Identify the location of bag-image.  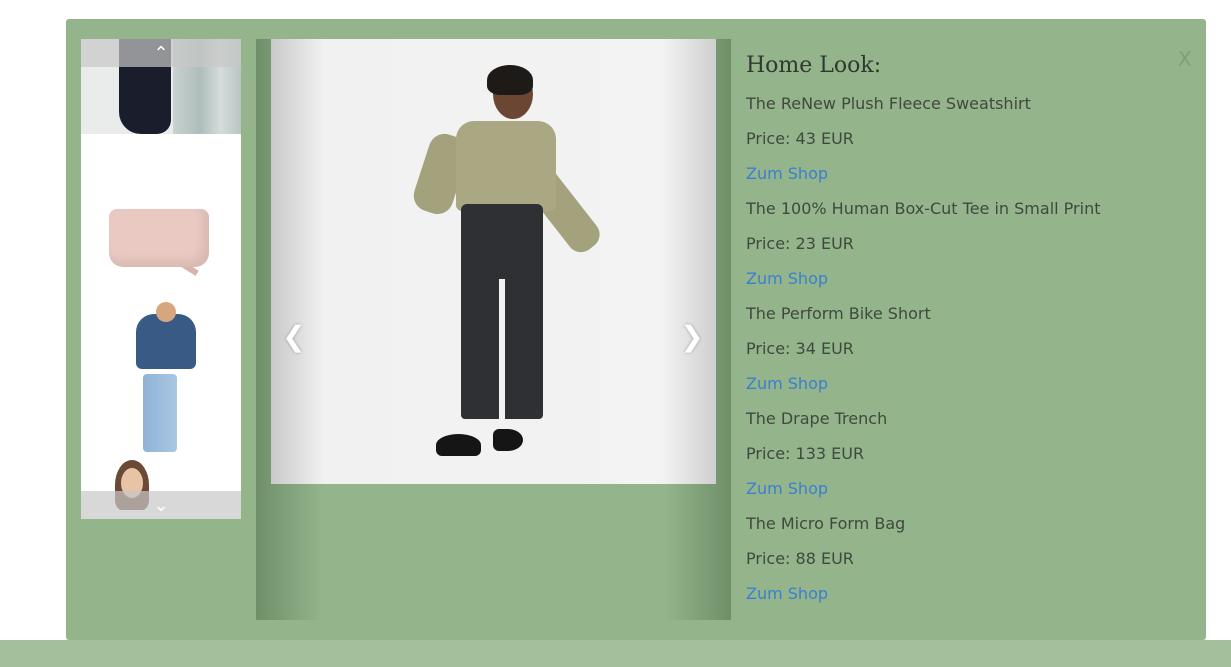
(159, 238).